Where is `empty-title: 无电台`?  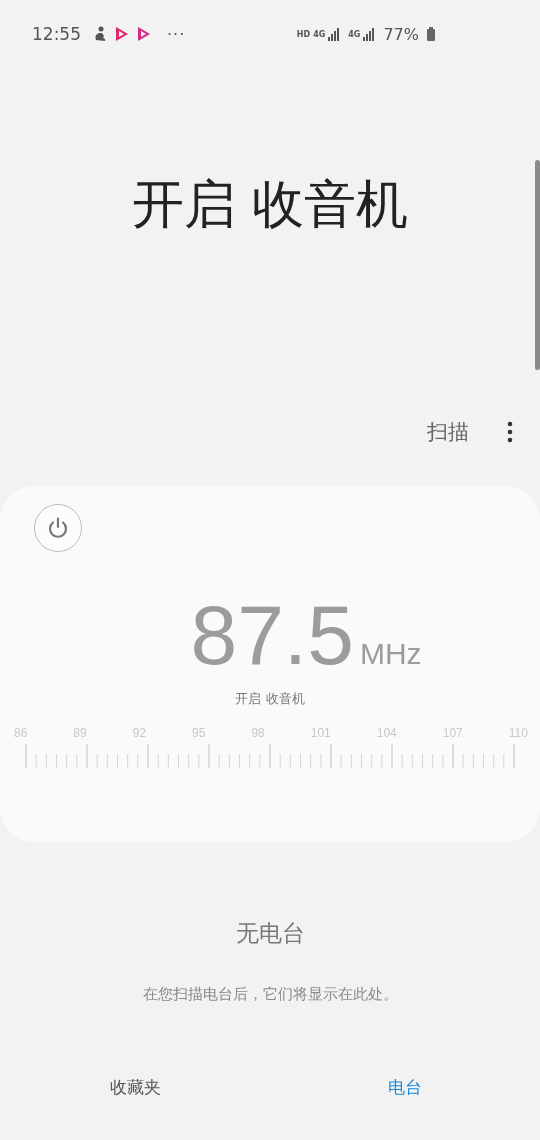
empty-title: 无电台 is located at coordinates (270, 933).